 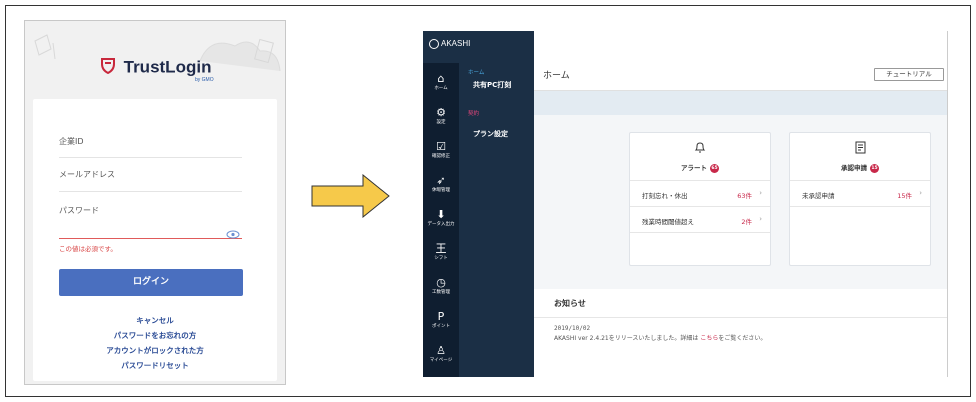 I want to click on nav-mypage-label: マイページ, so click(x=441, y=360).